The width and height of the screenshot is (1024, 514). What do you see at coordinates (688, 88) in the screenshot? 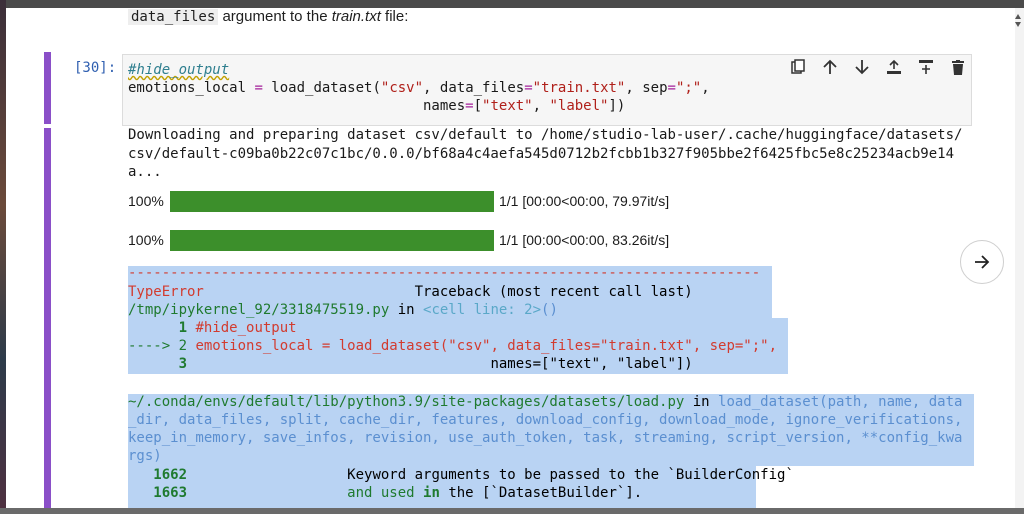
I see `code-string: ";"` at bounding box center [688, 88].